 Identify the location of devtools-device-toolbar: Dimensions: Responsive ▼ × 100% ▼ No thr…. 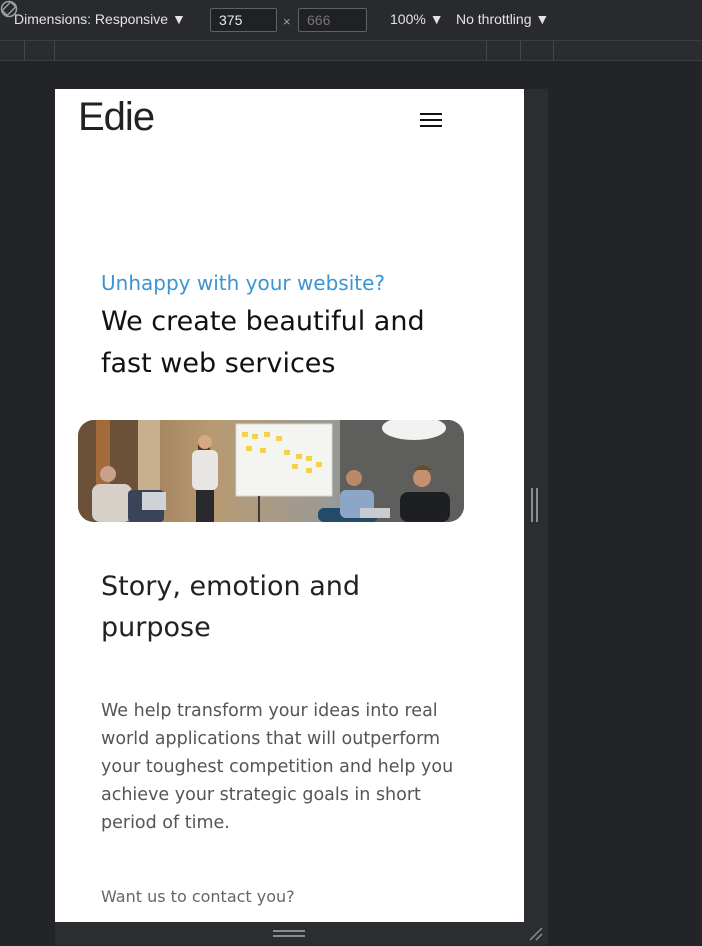
(351, 20).